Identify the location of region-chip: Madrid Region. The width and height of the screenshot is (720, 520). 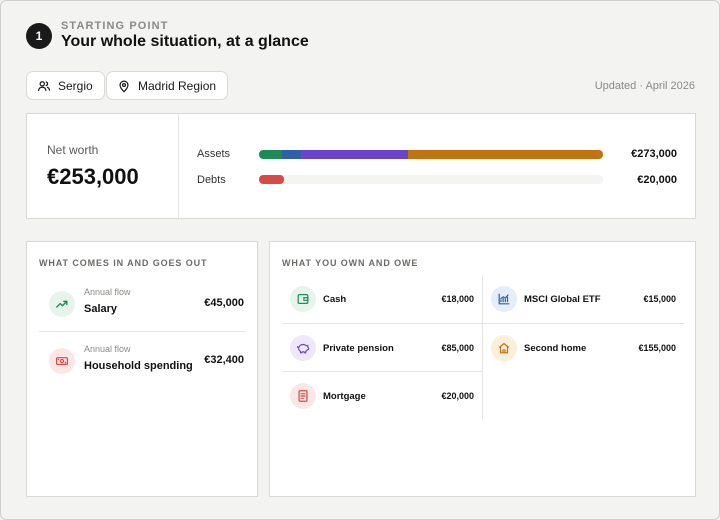
(167, 85).